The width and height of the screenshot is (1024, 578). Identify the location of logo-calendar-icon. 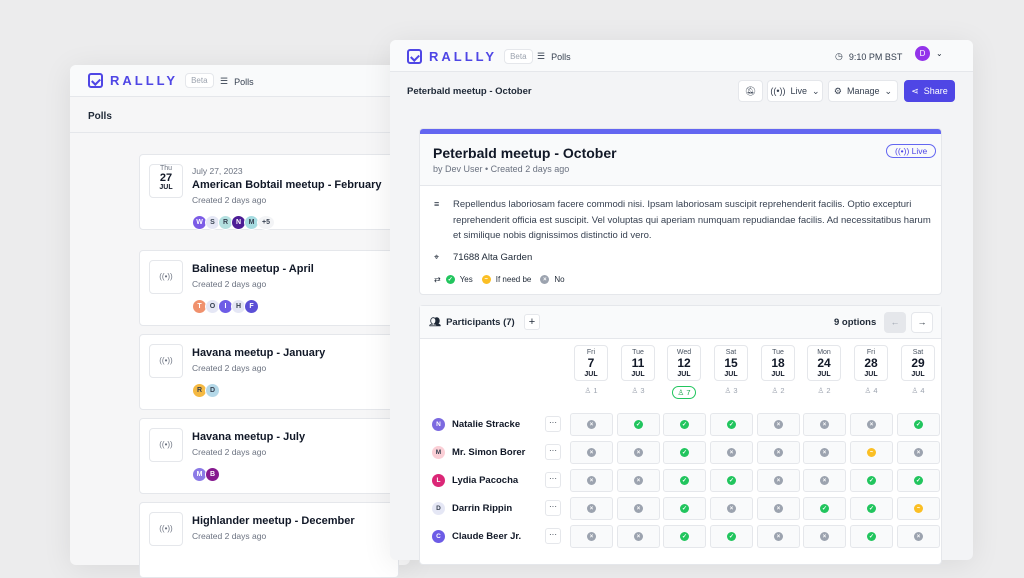
(95, 80).